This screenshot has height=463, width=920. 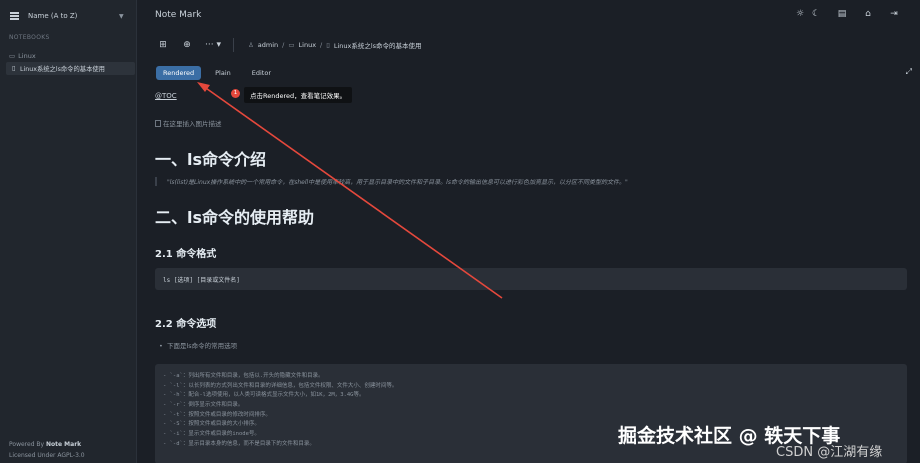 I want to click on sidebar-item-folder: ▭ Linux, so click(x=22, y=56).